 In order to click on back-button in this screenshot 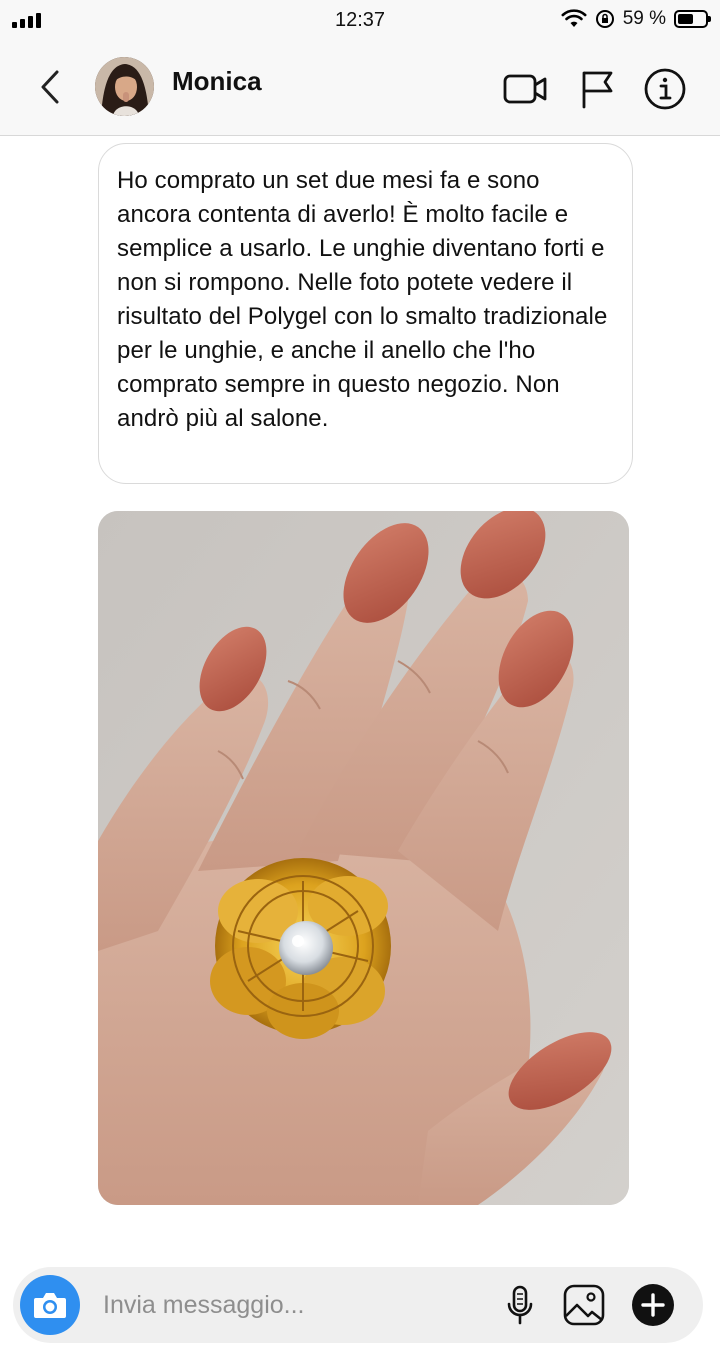, I will do `click(50, 87)`.